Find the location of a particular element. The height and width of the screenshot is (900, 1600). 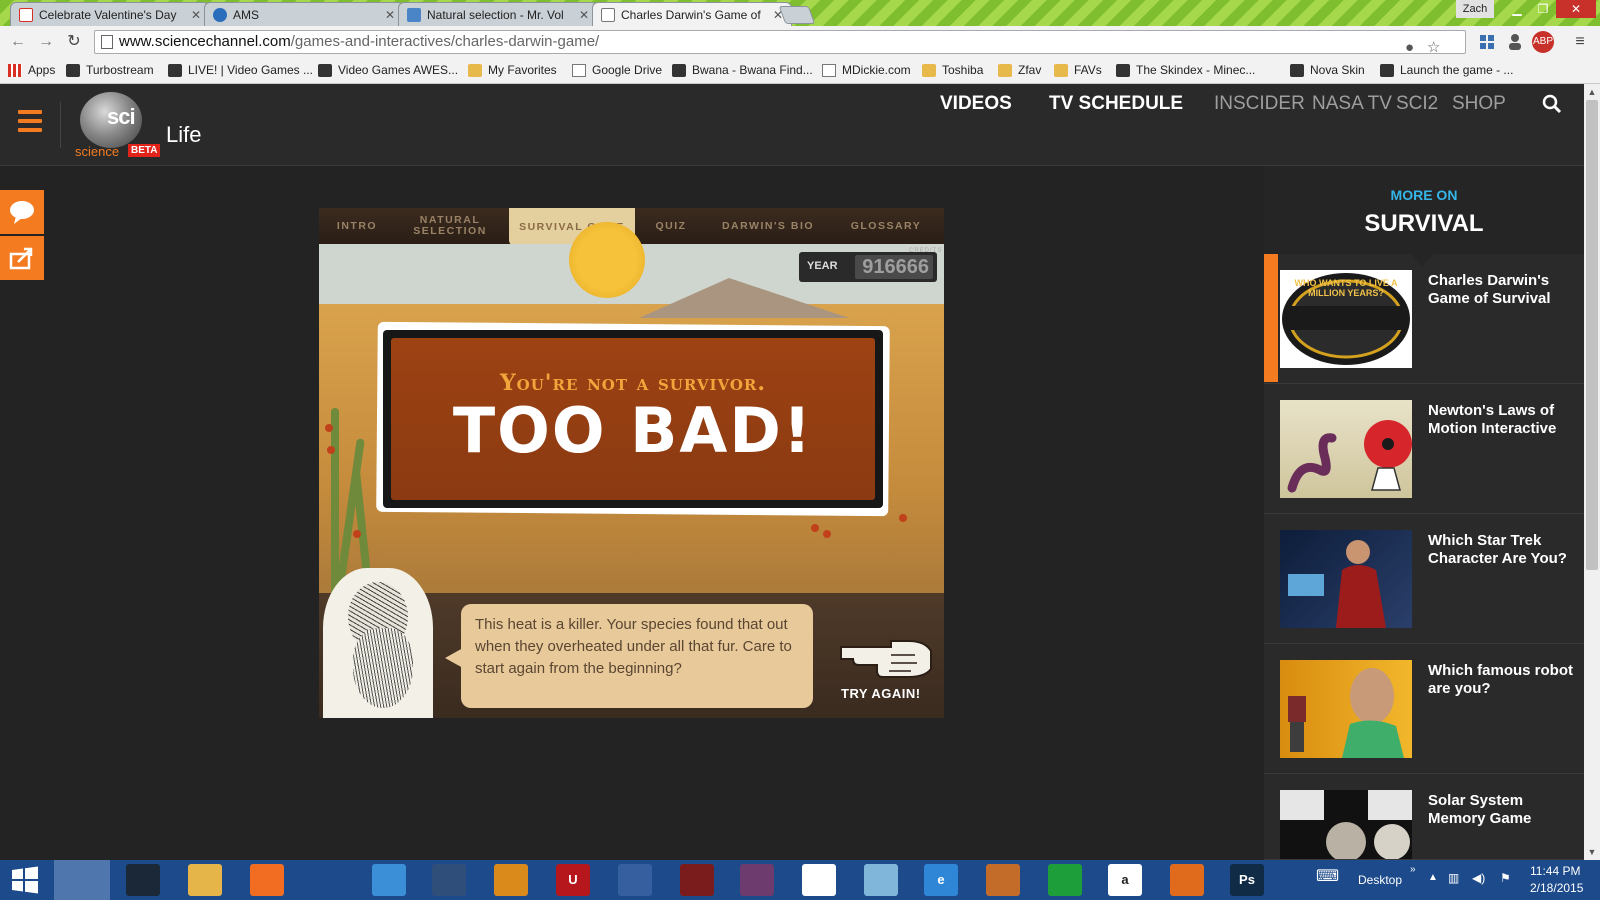

taskbar-app5-icon is located at coordinates (389, 880).